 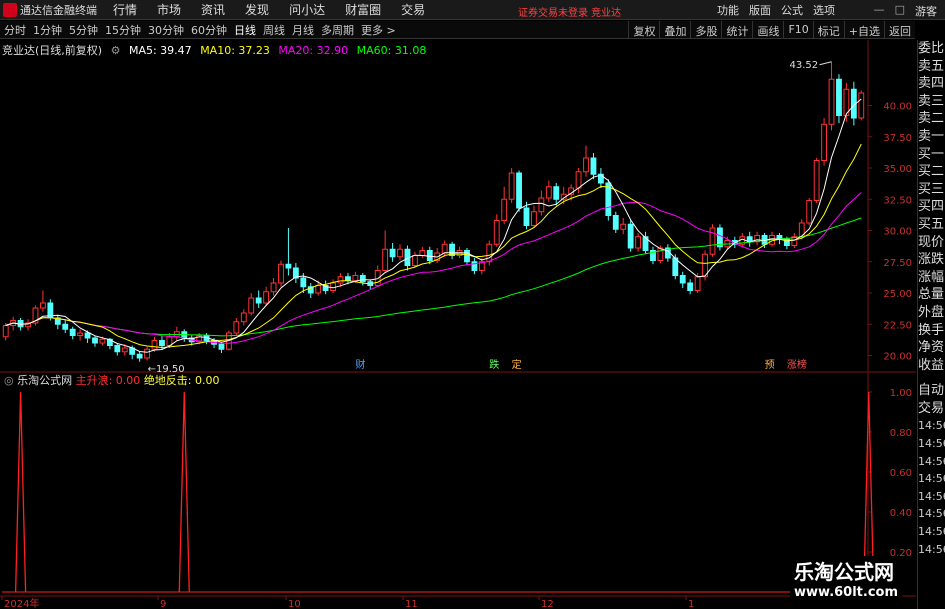 What do you see at coordinates (691, 604) in the screenshot?
I see `x-tick-label: 1` at bounding box center [691, 604].